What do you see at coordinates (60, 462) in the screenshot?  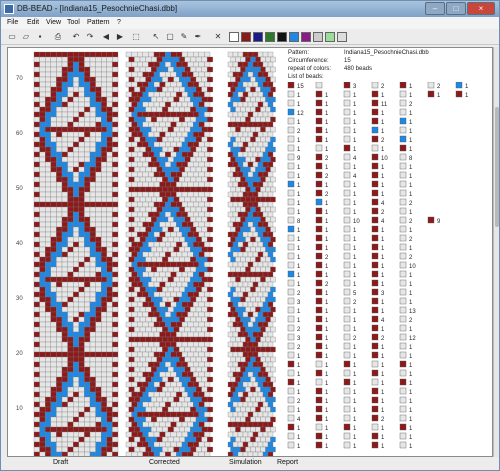 I see `draft-tab: Draft` at bounding box center [60, 462].